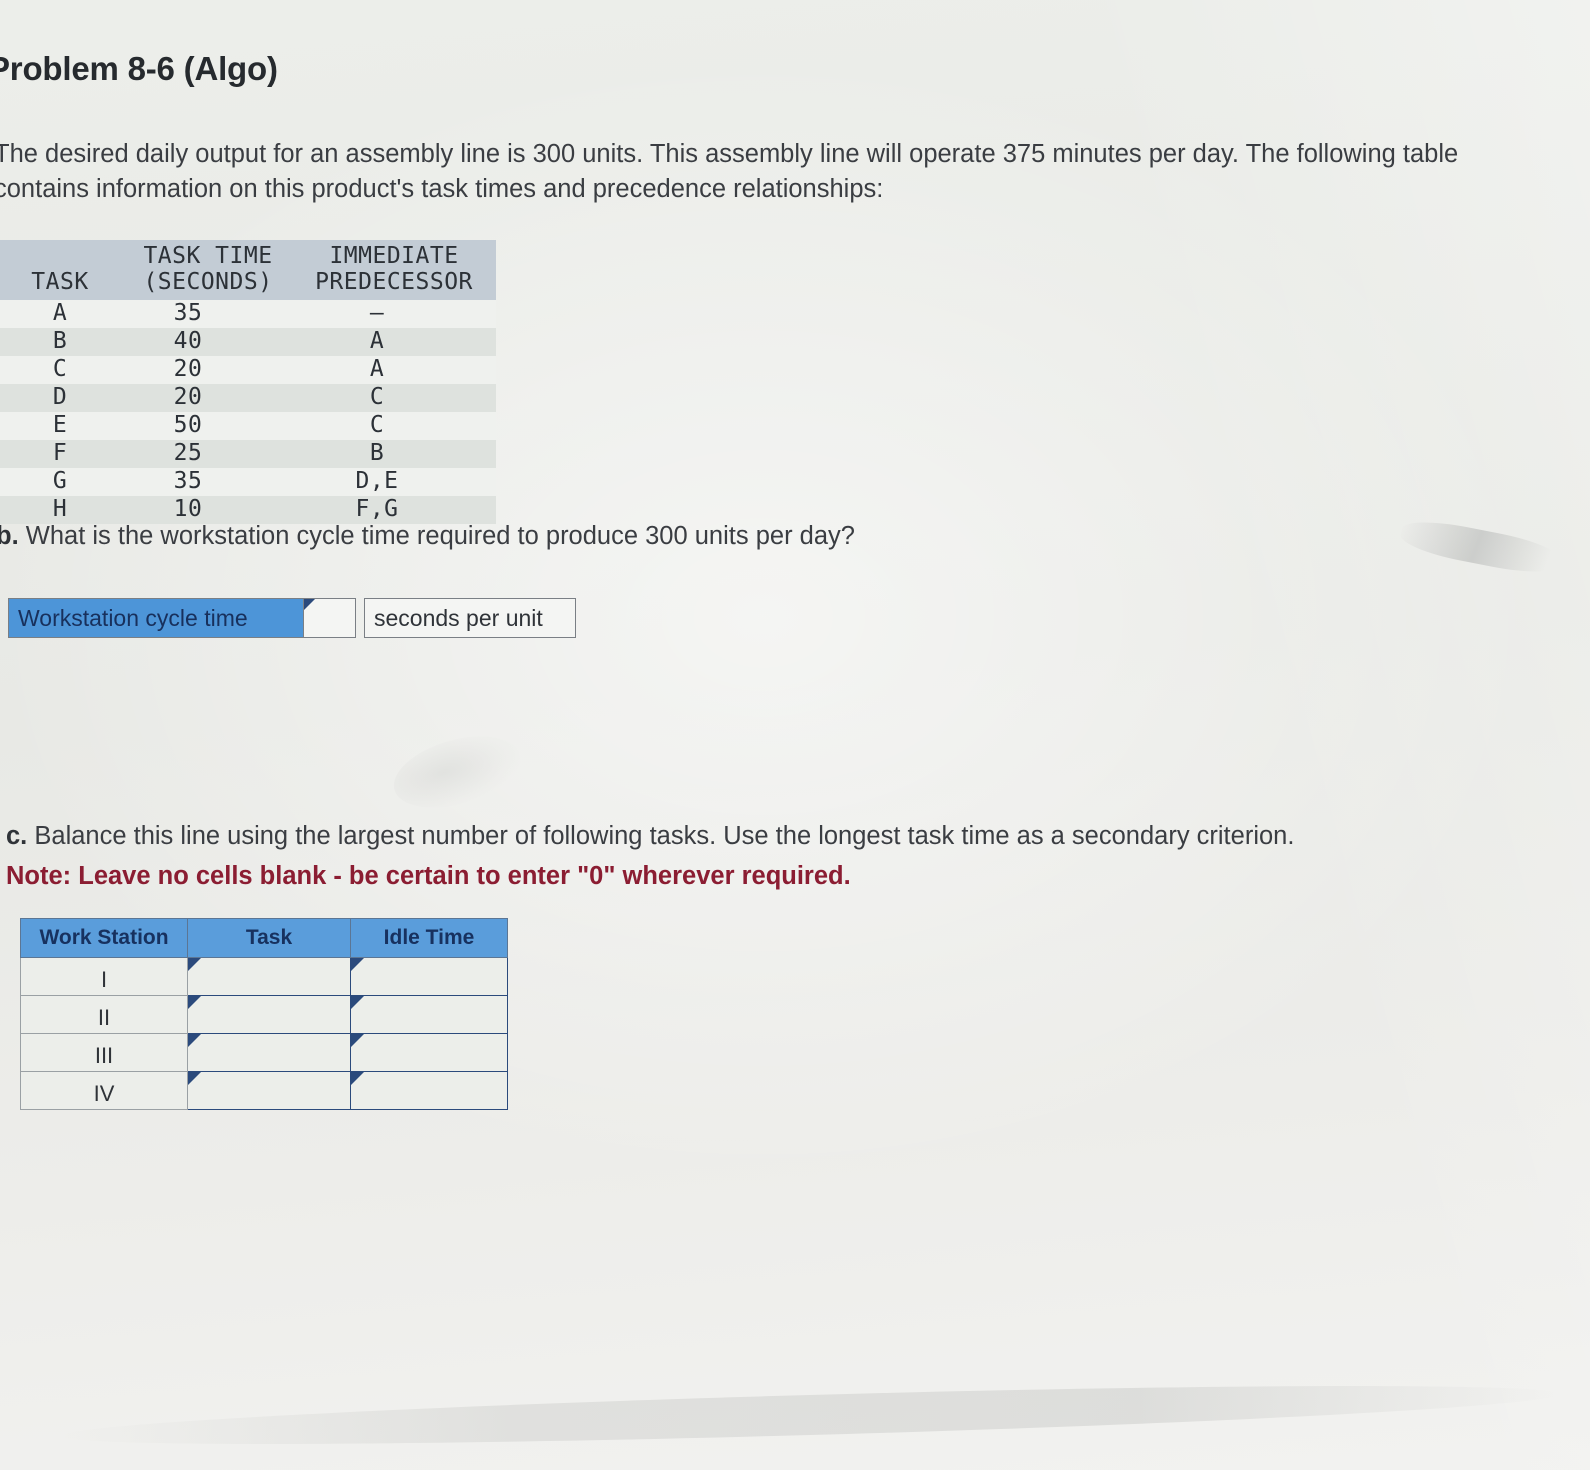 This screenshot has height=1470, width=1590. I want to click on task-cell-predecessor: D,E, so click(394, 482).